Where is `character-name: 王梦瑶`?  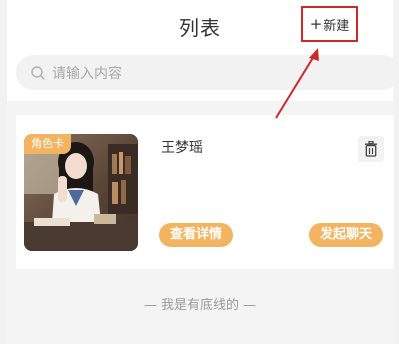
character-name: 王梦瑶 is located at coordinates (182, 148).